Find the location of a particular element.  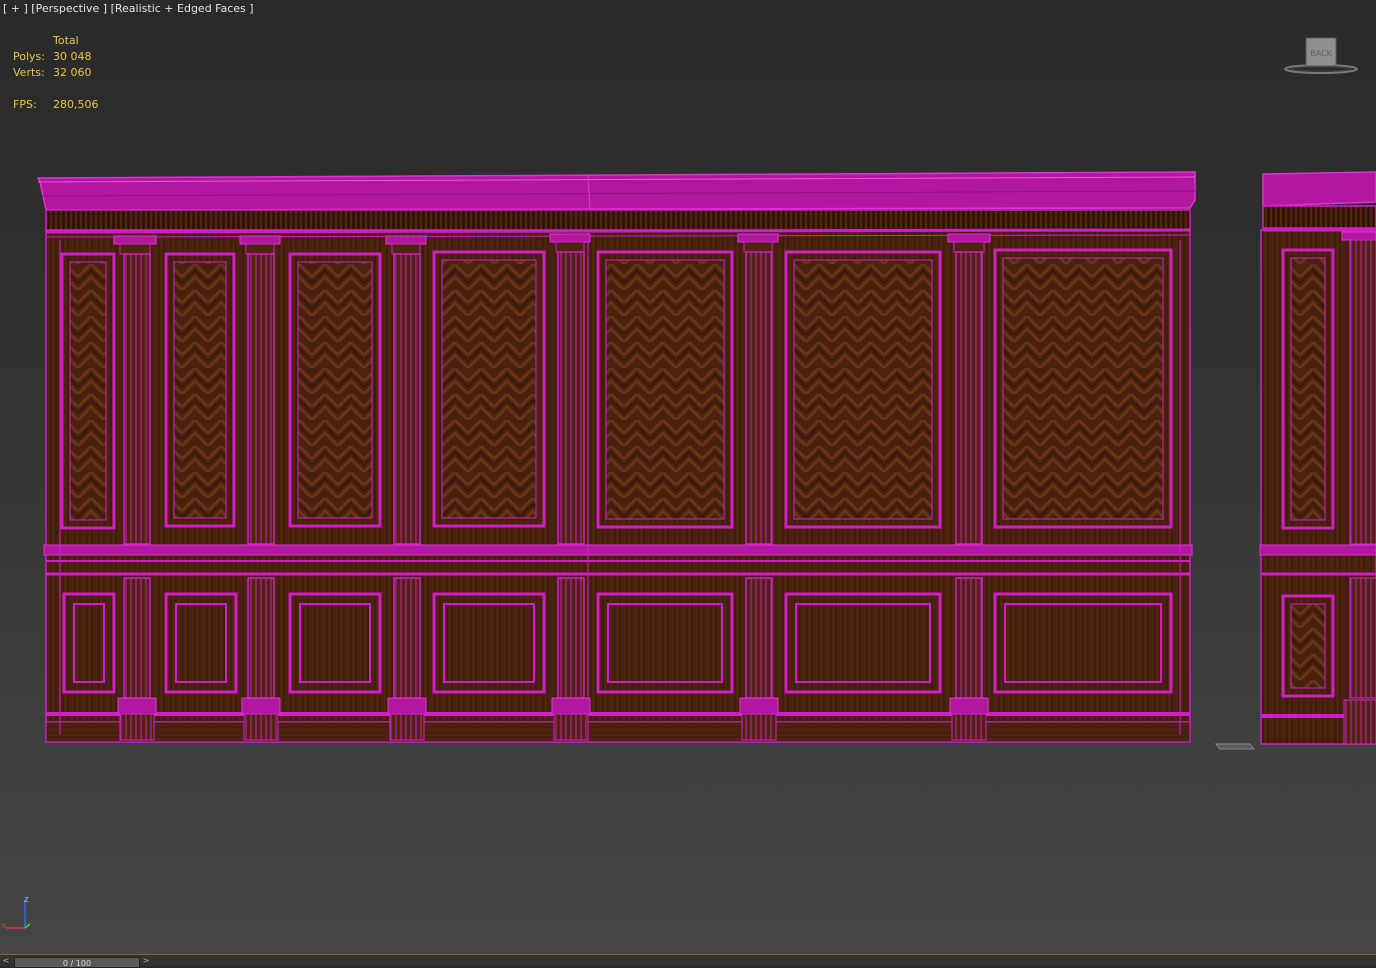

viewcube: BACK is located at coordinates (1324, 57).